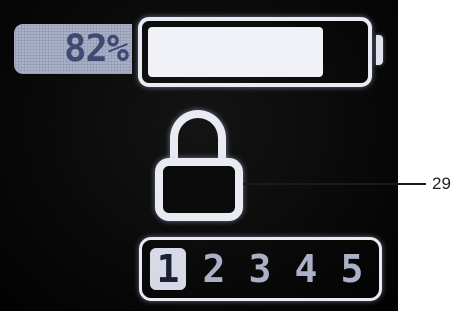  What do you see at coordinates (352, 269) in the screenshot?
I see `slot-5-button: 5` at bounding box center [352, 269].